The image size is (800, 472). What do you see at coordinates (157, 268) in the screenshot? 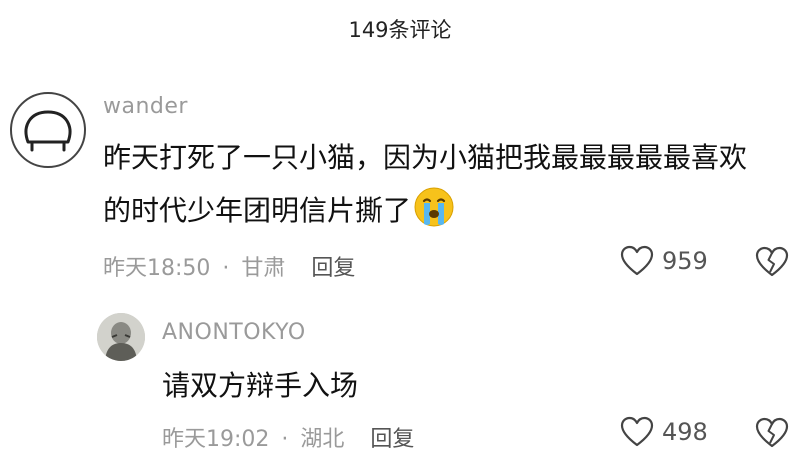
I see `comment-time: 昨天18:50` at bounding box center [157, 268].